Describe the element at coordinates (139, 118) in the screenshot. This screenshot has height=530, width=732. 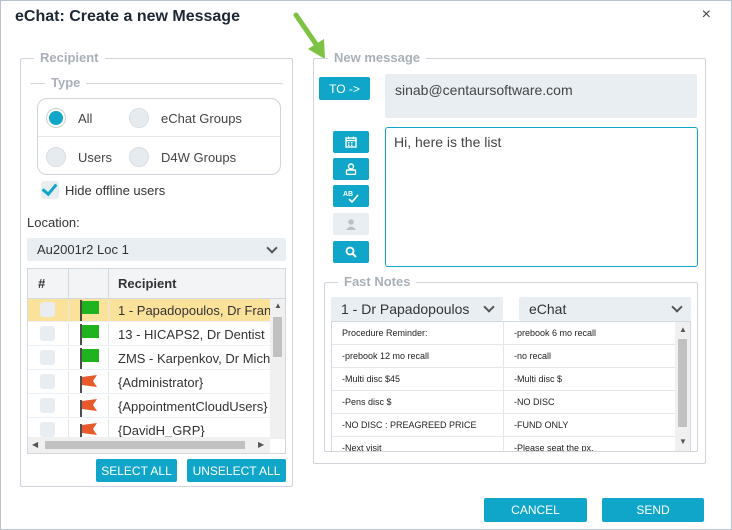
I see `radio-echat-groups-indicator` at that location.